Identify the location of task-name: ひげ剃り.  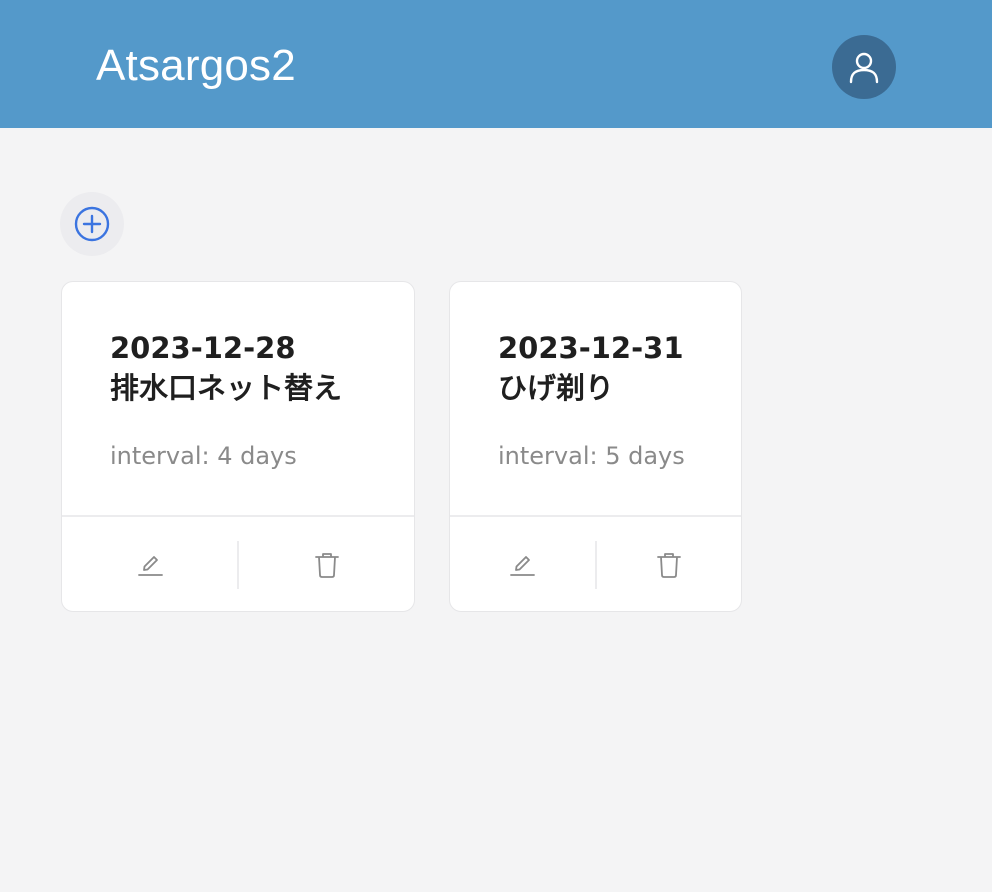
(556, 388).